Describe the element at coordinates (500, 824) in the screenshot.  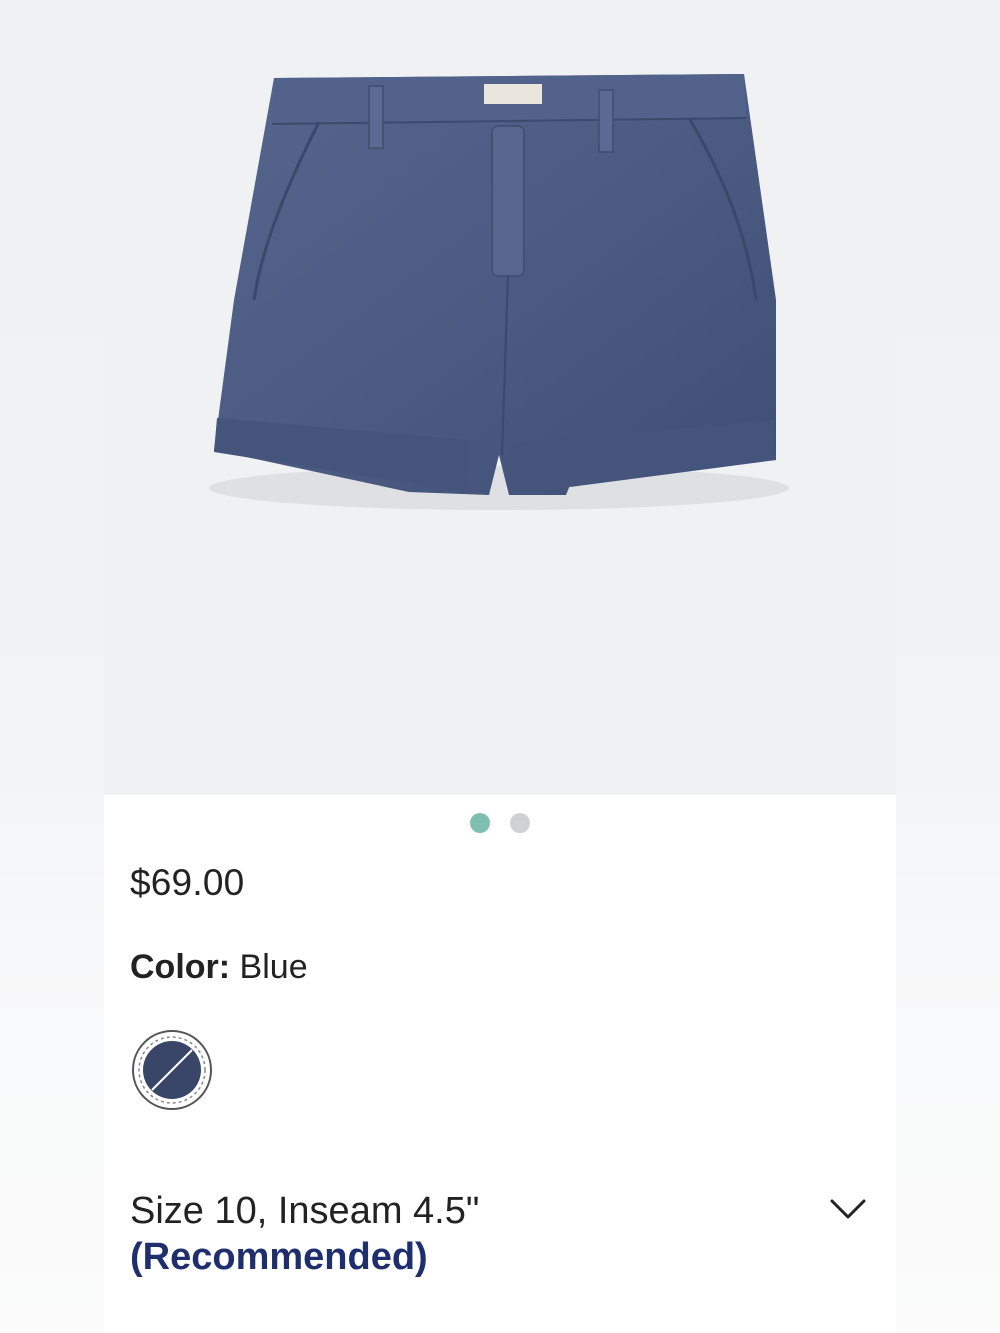
I see `carousel-indicator` at that location.